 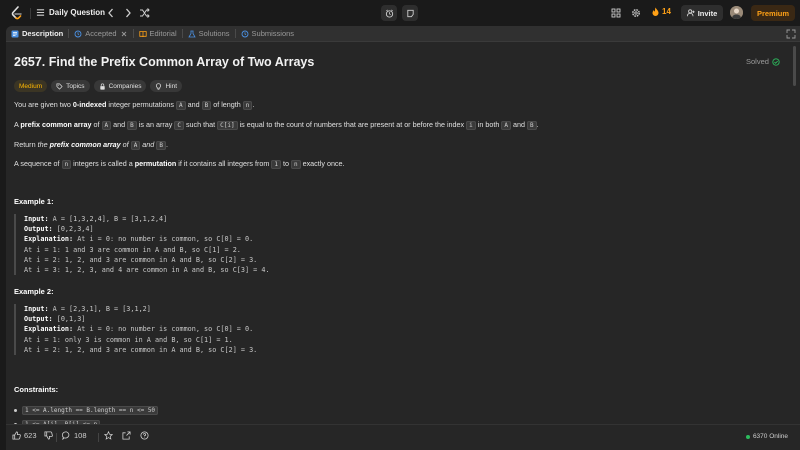 What do you see at coordinates (616, 13) in the screenshot?
I see `layout-grid-icon` at bounding box center [616, 13].